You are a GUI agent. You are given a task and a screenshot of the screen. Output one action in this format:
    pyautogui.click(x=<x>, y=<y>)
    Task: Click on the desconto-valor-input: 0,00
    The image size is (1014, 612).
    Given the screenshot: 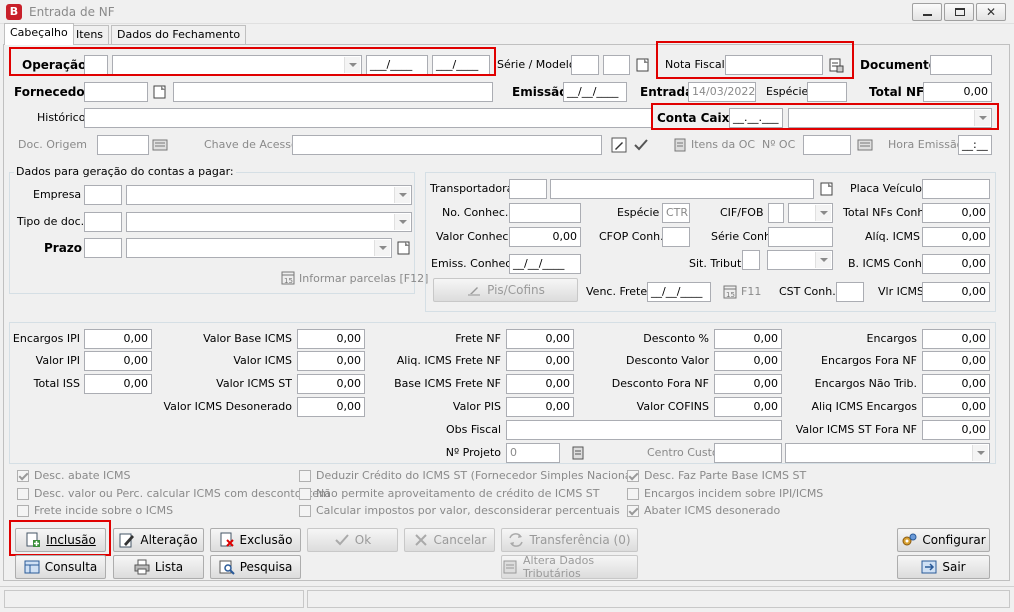 What is the action you would take?
    pyautogui.click(x=748, y=361)
    